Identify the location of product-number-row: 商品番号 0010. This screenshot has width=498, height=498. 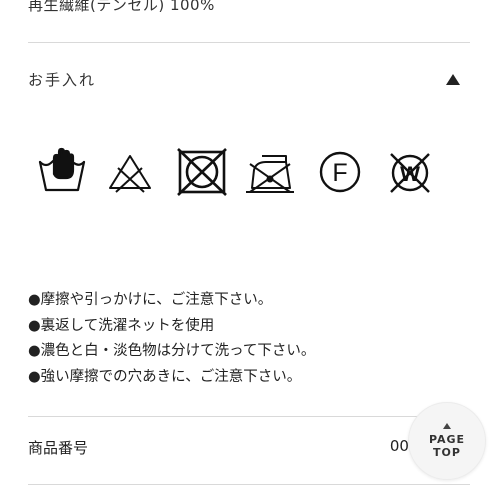
(228, 447).